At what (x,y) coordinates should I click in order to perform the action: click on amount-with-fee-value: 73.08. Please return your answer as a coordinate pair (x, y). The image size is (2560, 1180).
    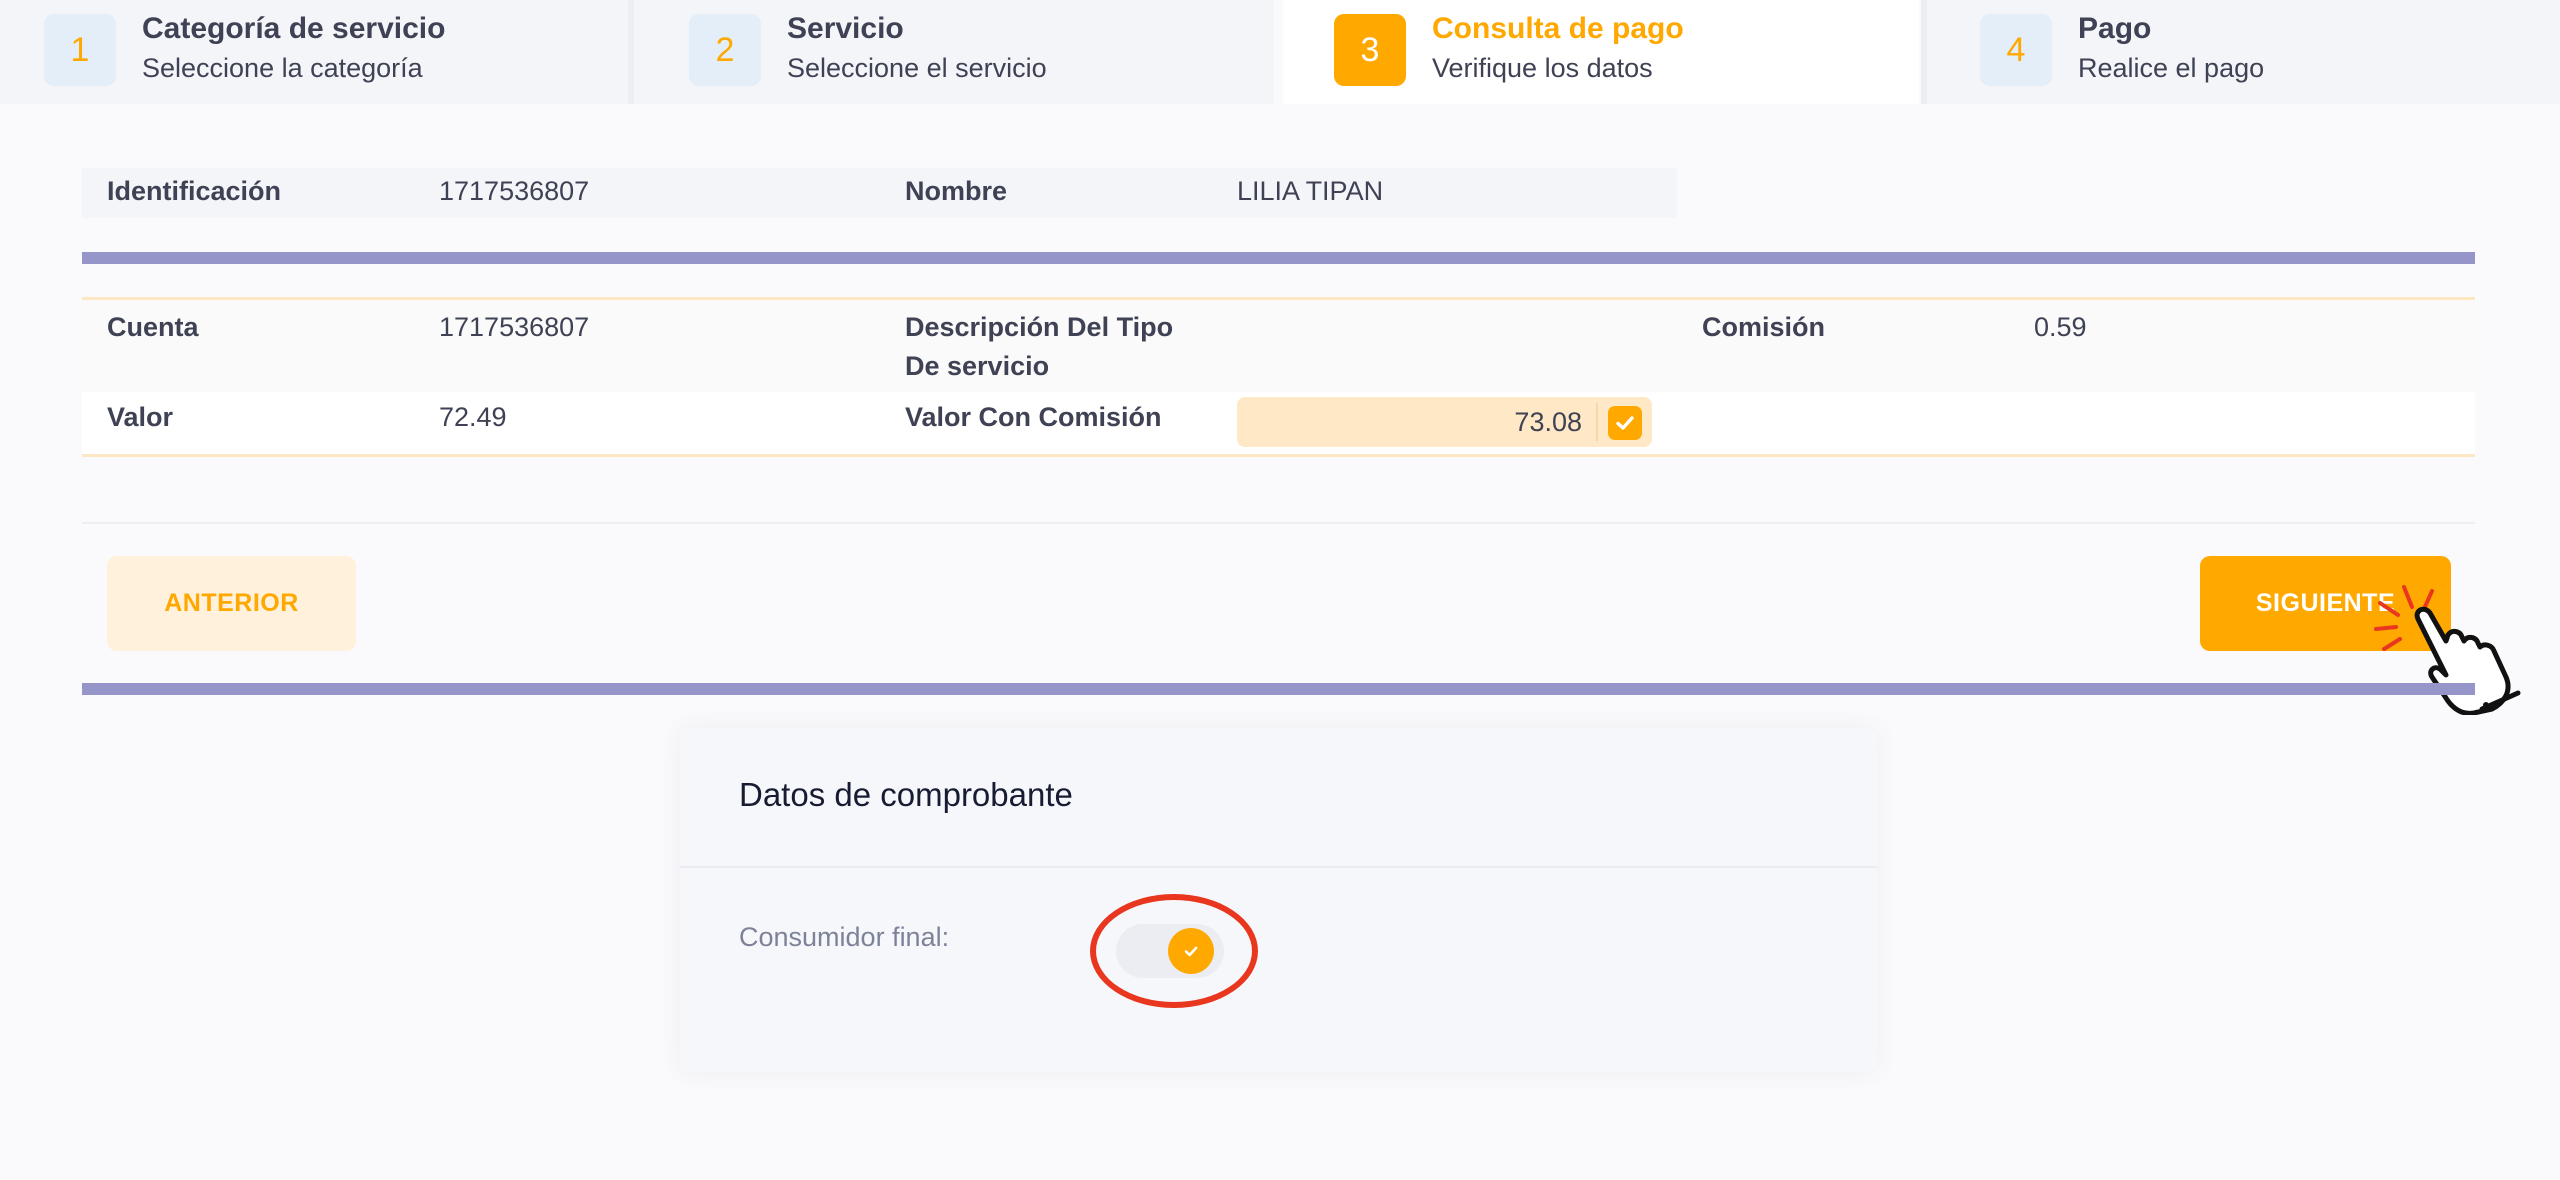
    Looking at the image, I should click on (1548, 422).